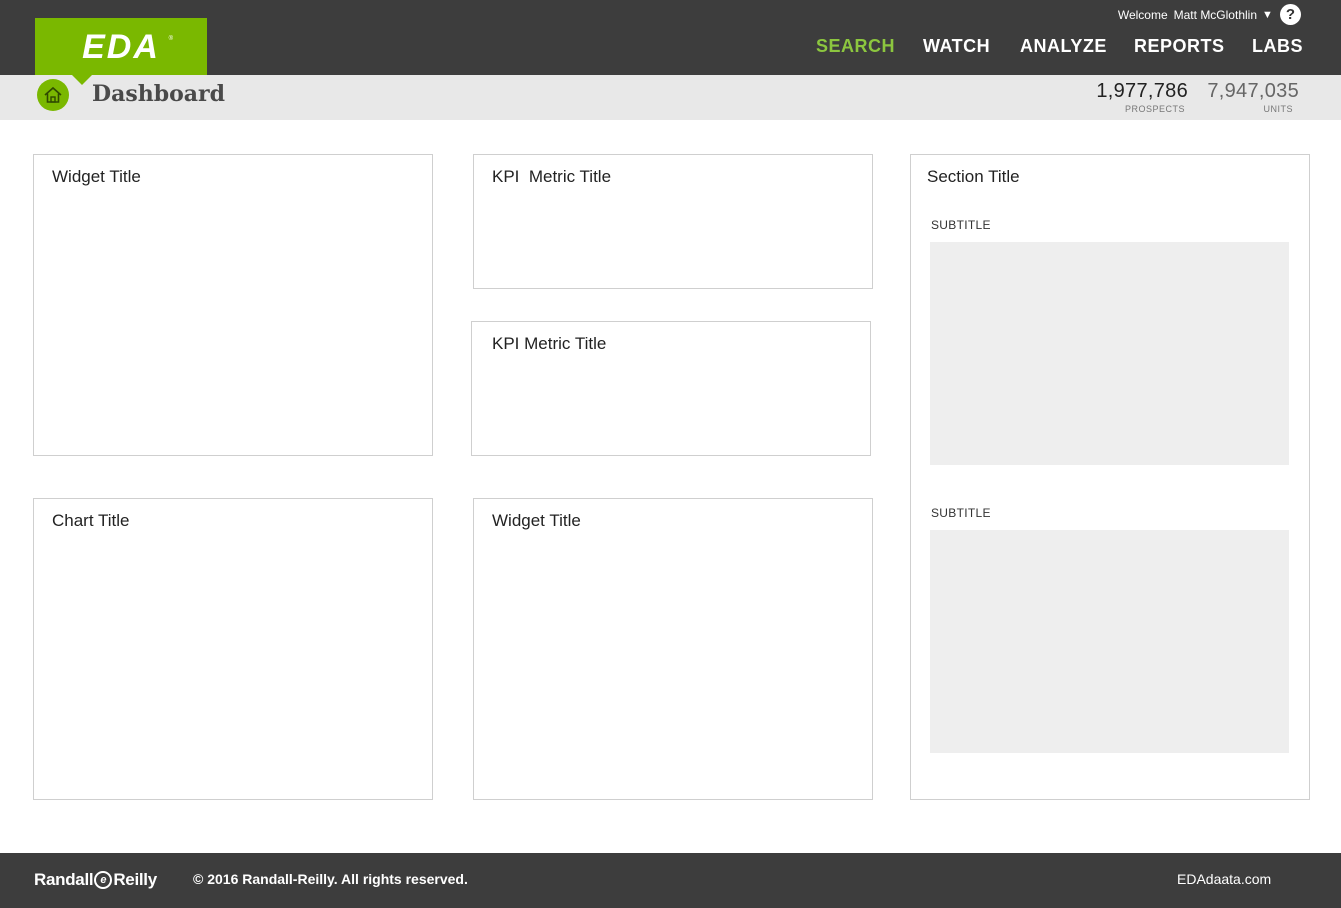 This screenshot has height=908, width=1341. I want to click on welcome-message: Welcome Matt McGlothlin, so click(1187, 15).